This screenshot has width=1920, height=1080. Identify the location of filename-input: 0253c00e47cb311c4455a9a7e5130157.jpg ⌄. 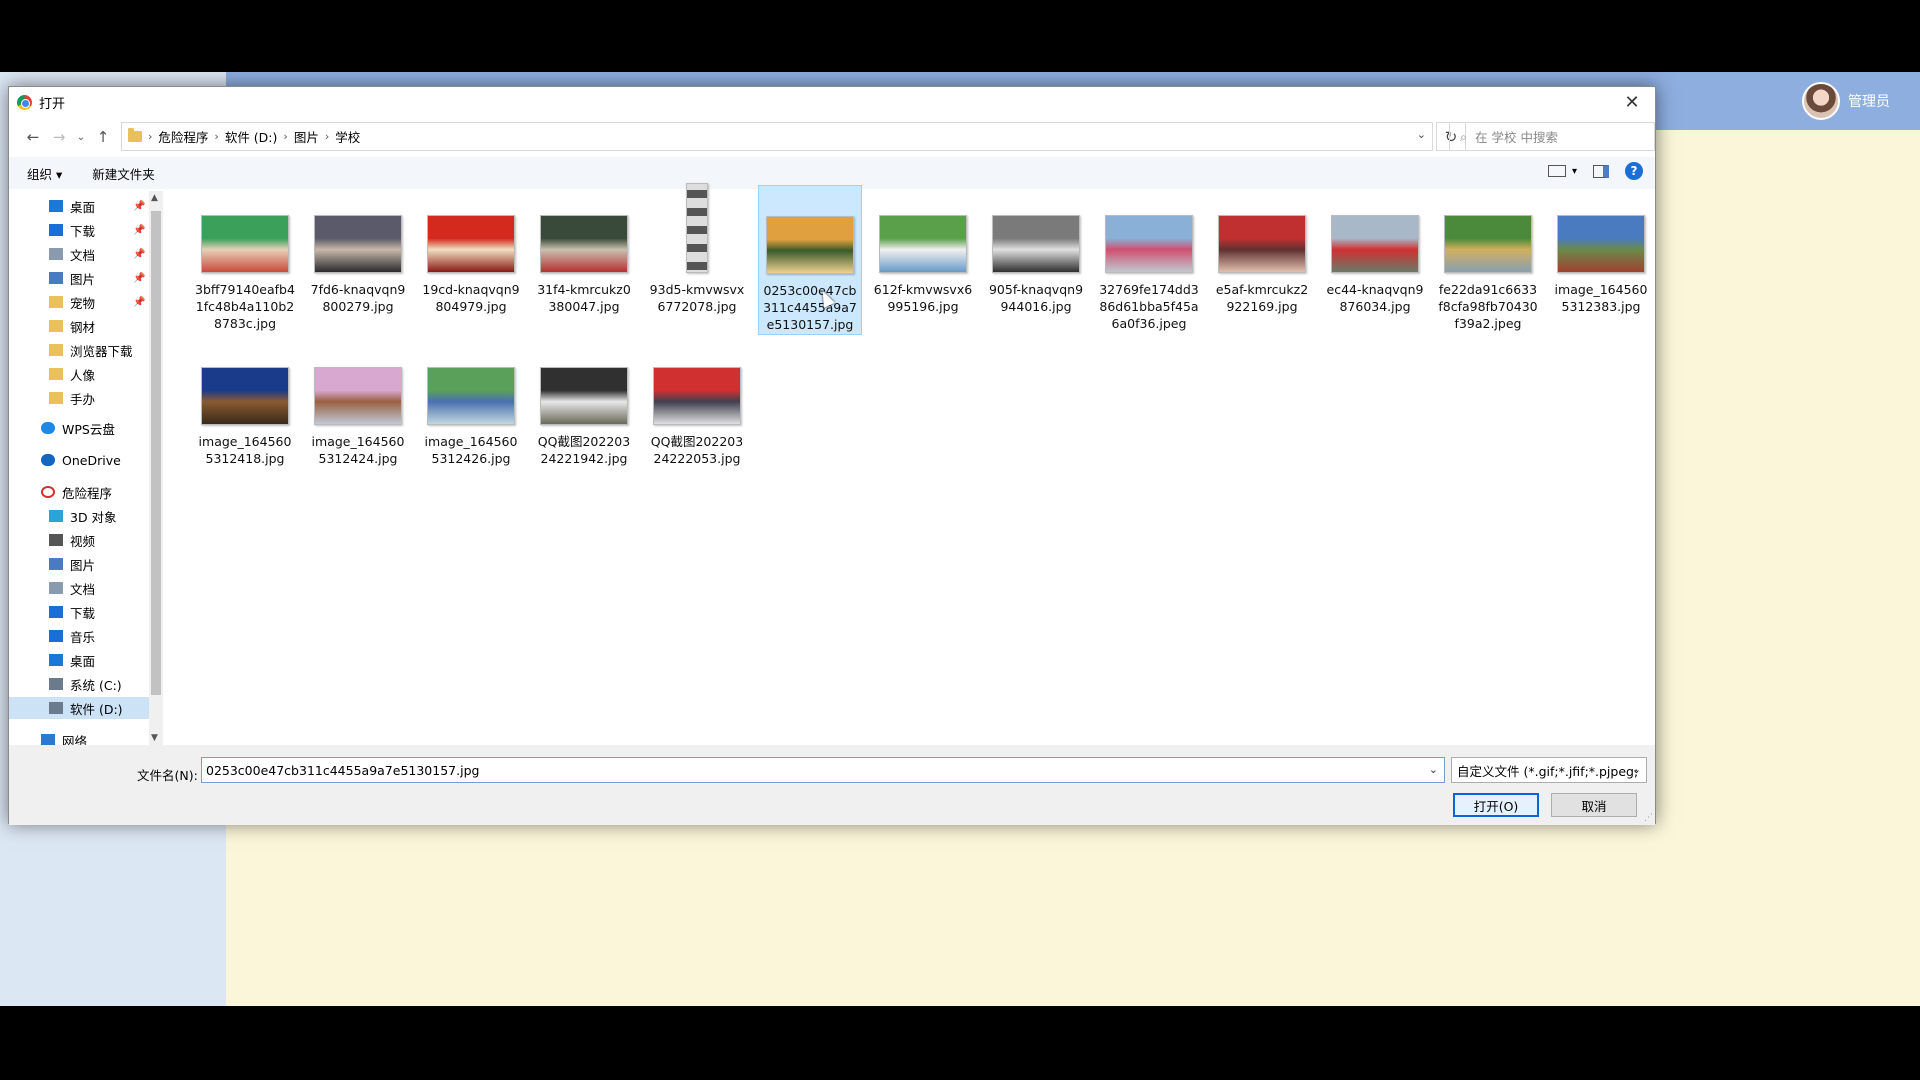
(823, 770).